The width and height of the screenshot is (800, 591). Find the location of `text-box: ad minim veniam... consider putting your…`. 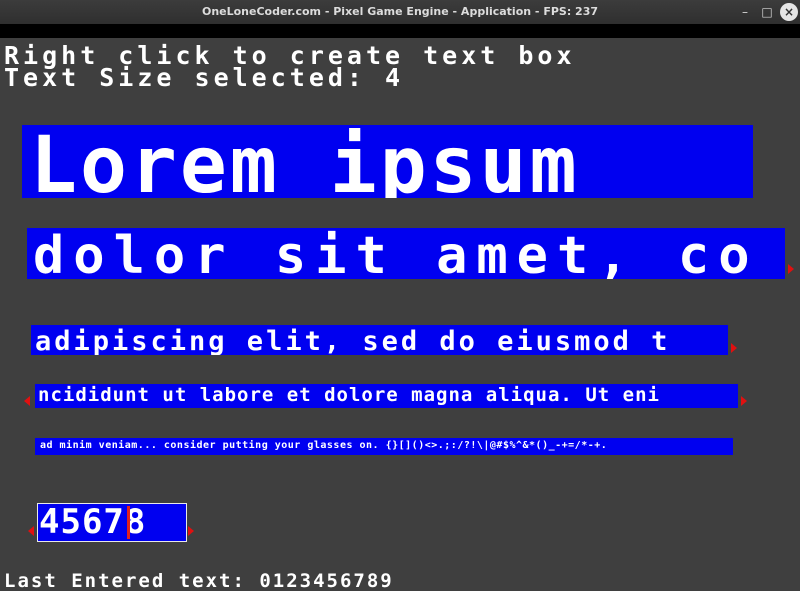

text-box: ad minim veniam... consider putting your… is located at coordinates (384, 446).